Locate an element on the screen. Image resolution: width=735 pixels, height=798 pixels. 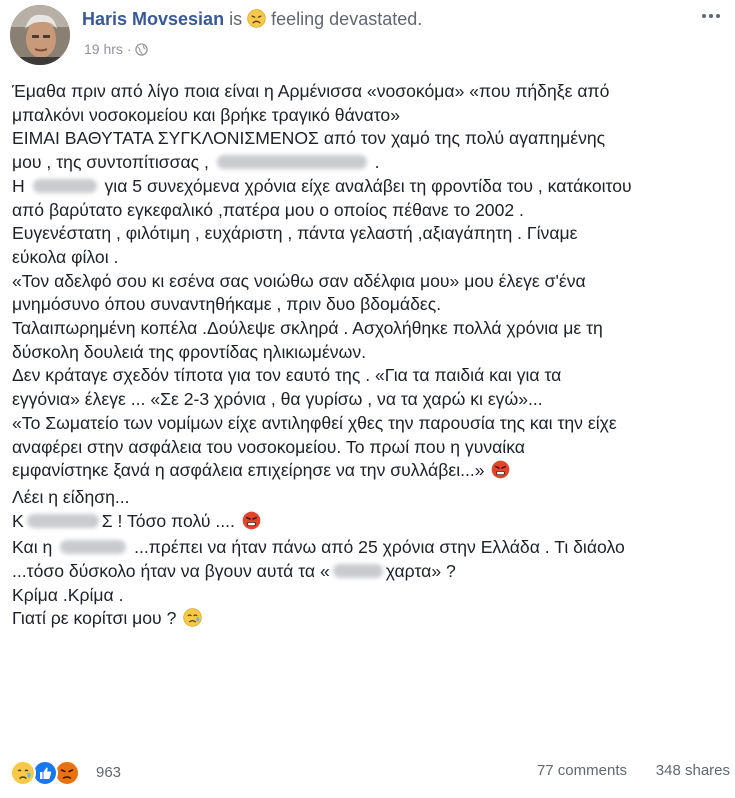
post-line: εύκολα φίλοι . is located at coordinates (65, 256).